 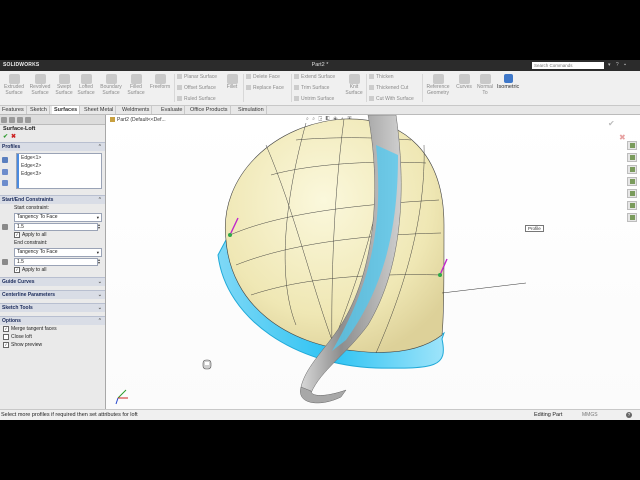 I want to click on extruded-surface-button: Extruded Surface, so click(x=14, y=85).